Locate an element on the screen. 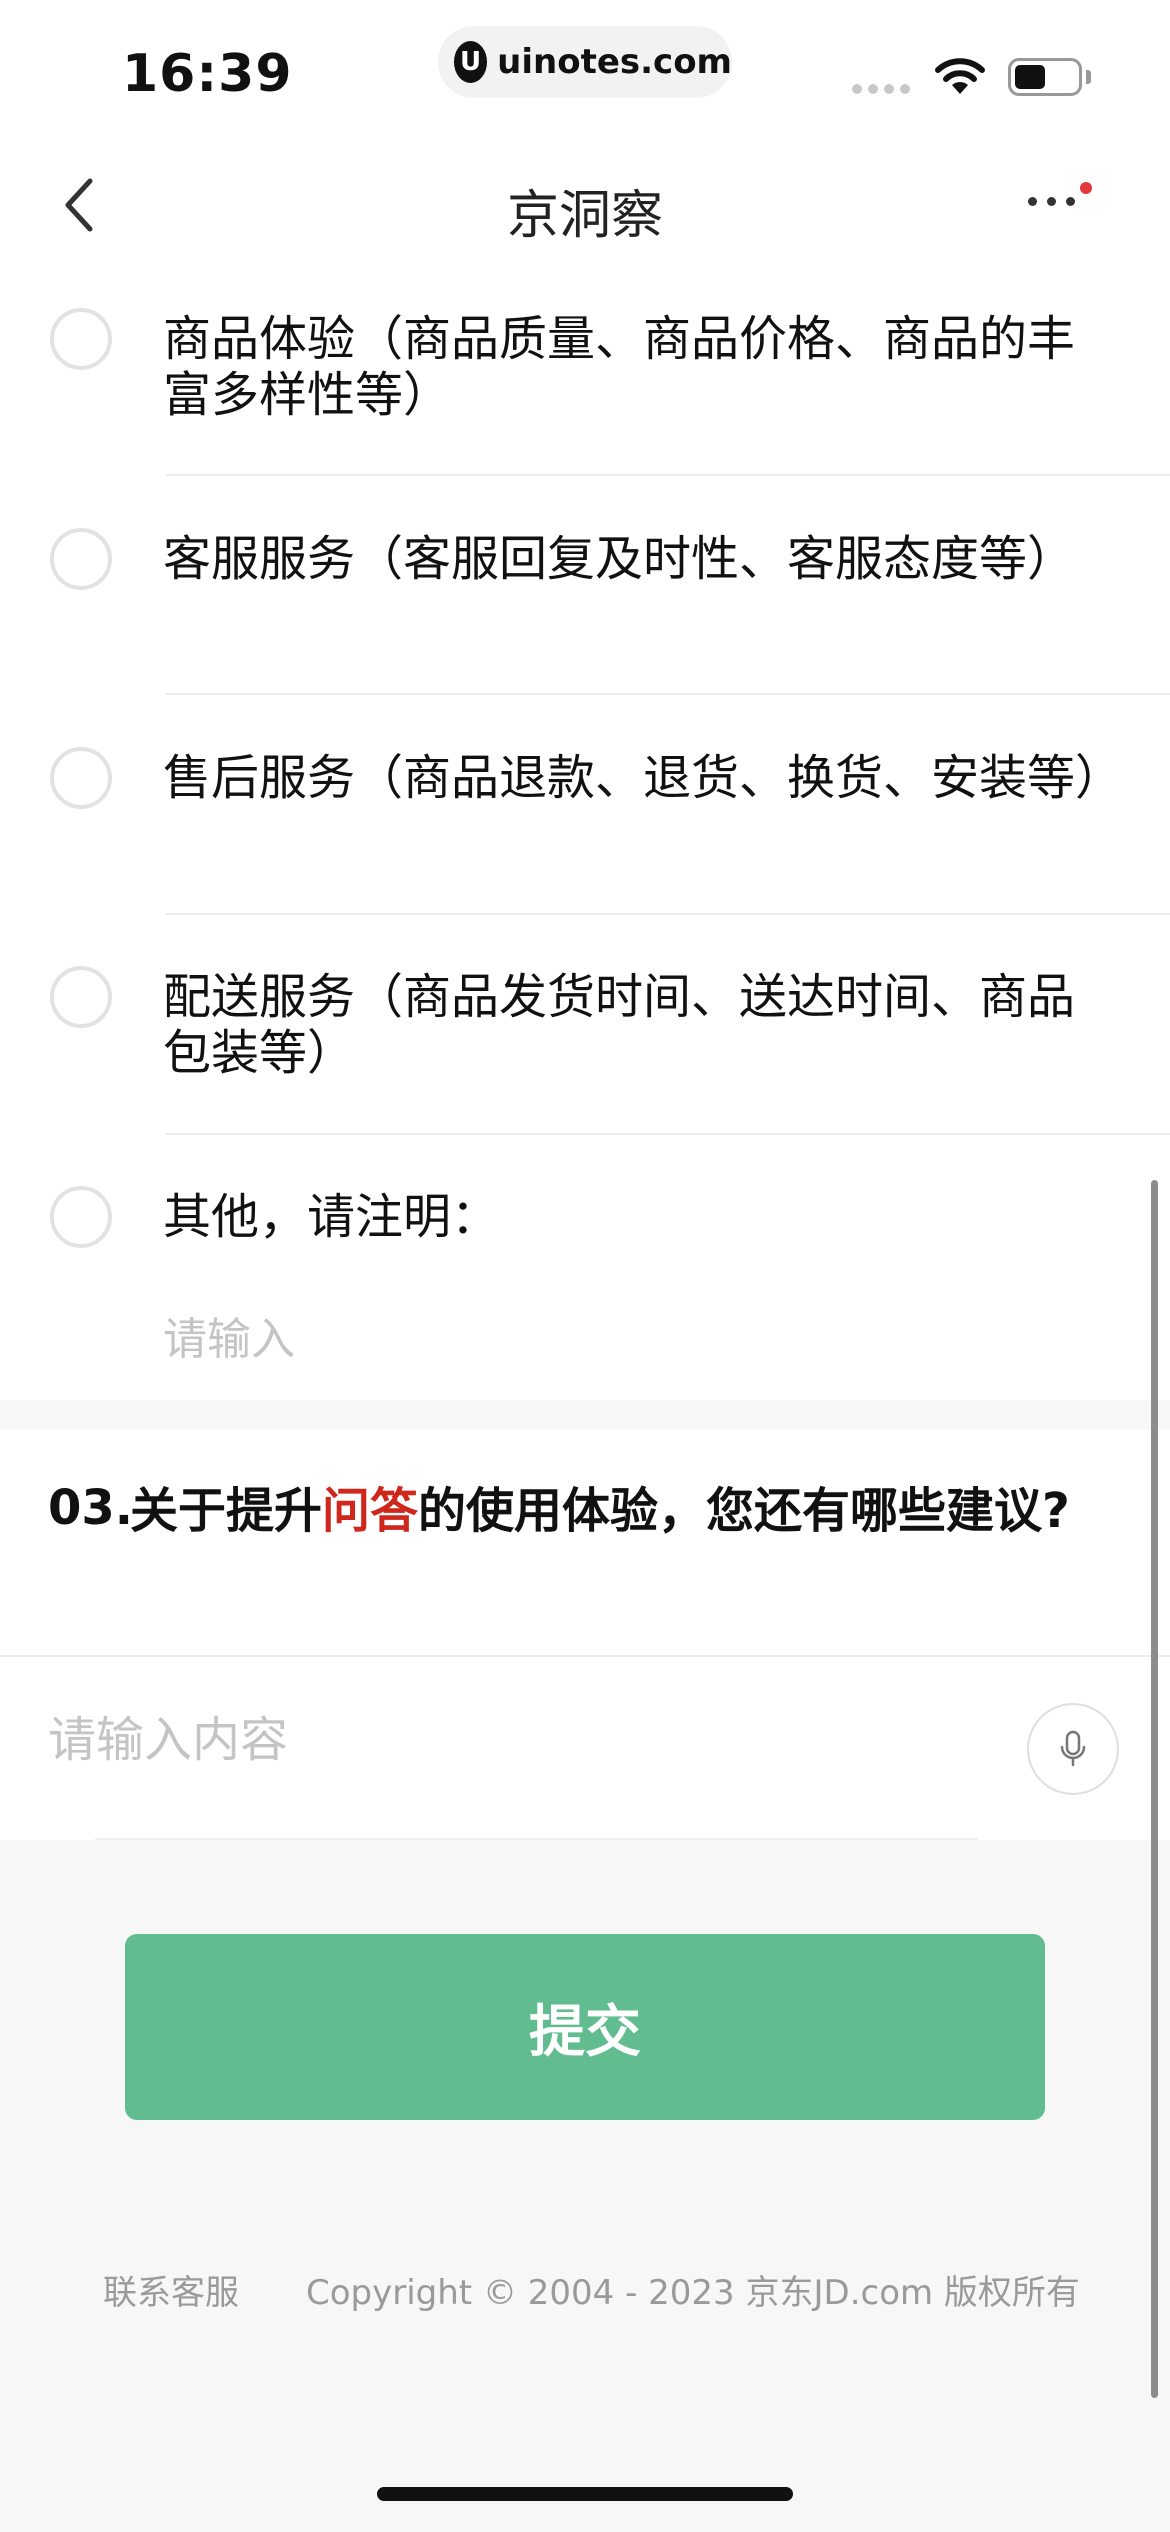 Image resolution: width=1170 pixels, height=2532 pixels. notification-badge is located at coordinates (1086, 188).